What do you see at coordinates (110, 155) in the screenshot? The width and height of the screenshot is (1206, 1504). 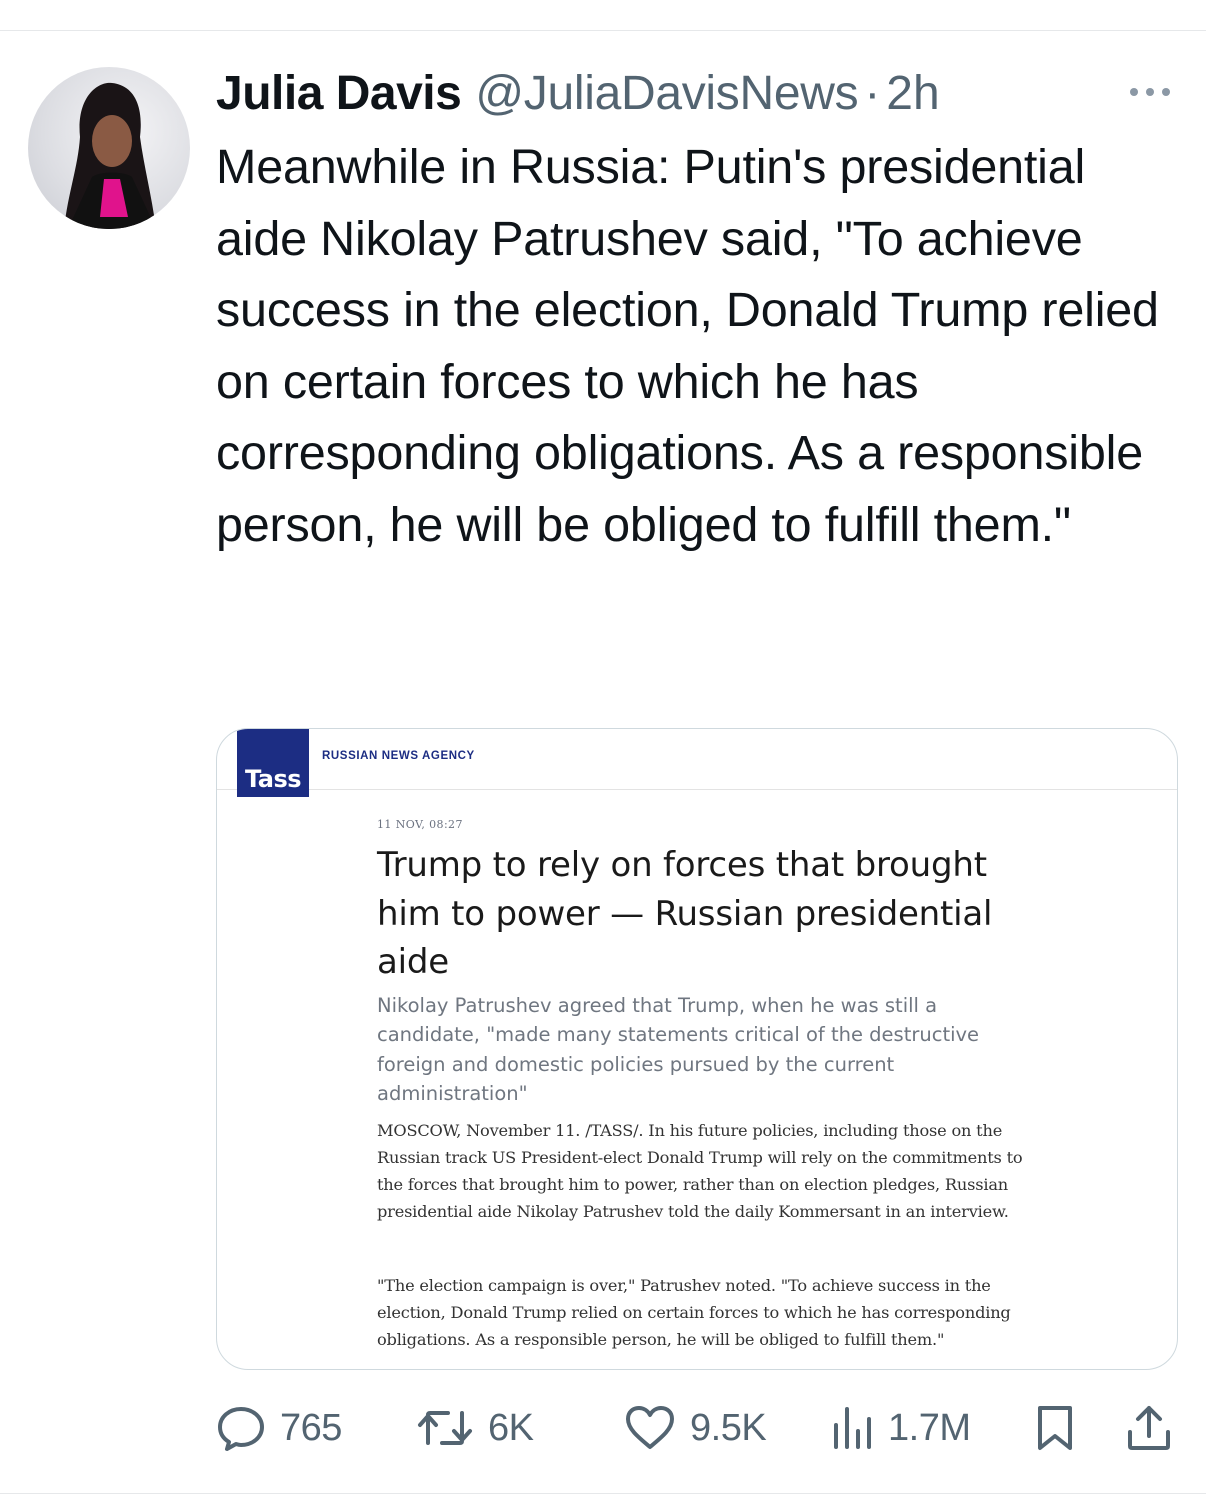 I see `avatar-image` at bounding box center [110, 155].